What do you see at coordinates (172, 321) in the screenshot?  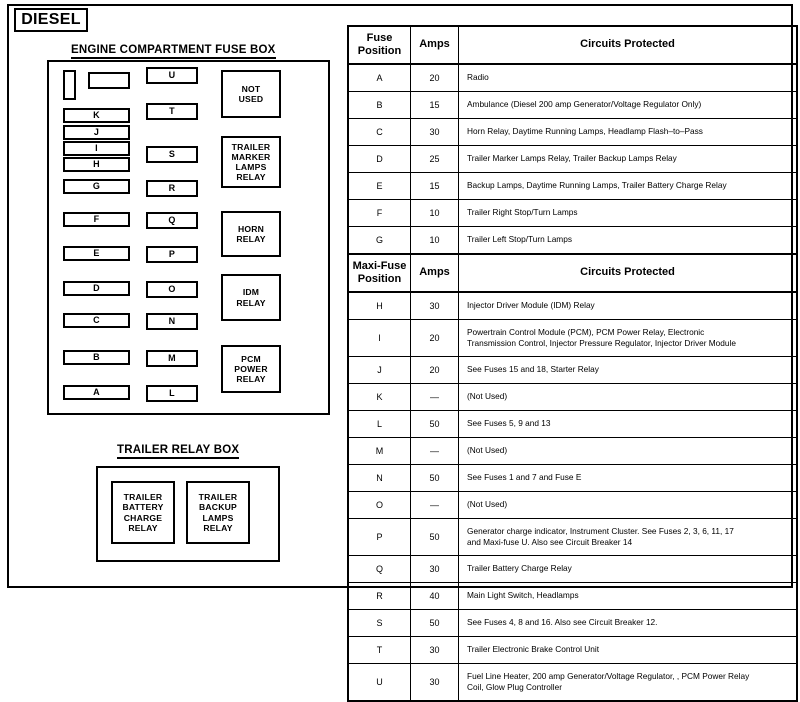 I see `fuse-slot-n: N` at bounding box center [172, 321].